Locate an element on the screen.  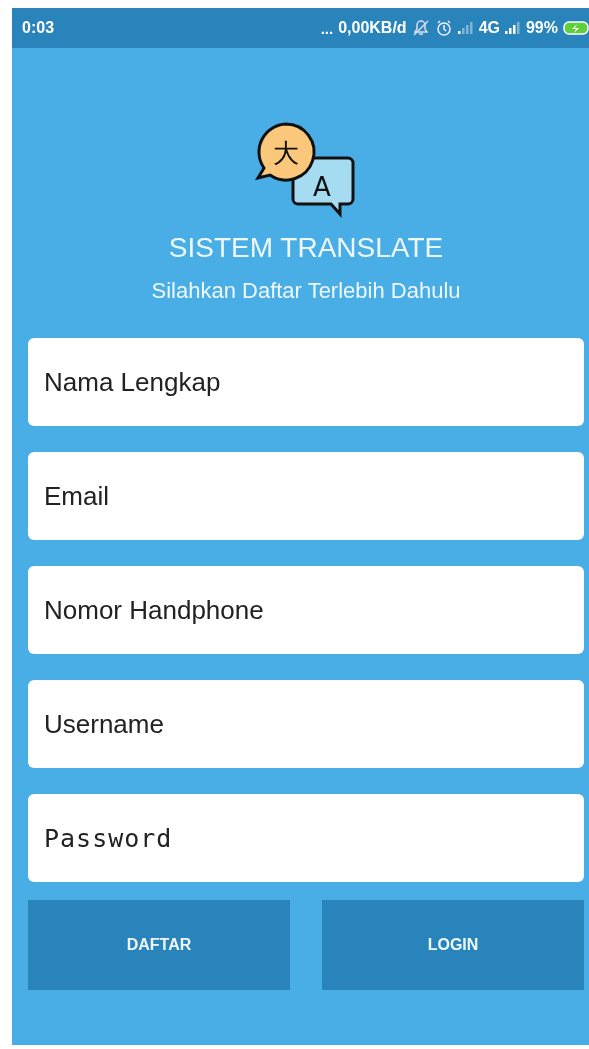
mute-bell-icon is located at coordinates (420, 28).